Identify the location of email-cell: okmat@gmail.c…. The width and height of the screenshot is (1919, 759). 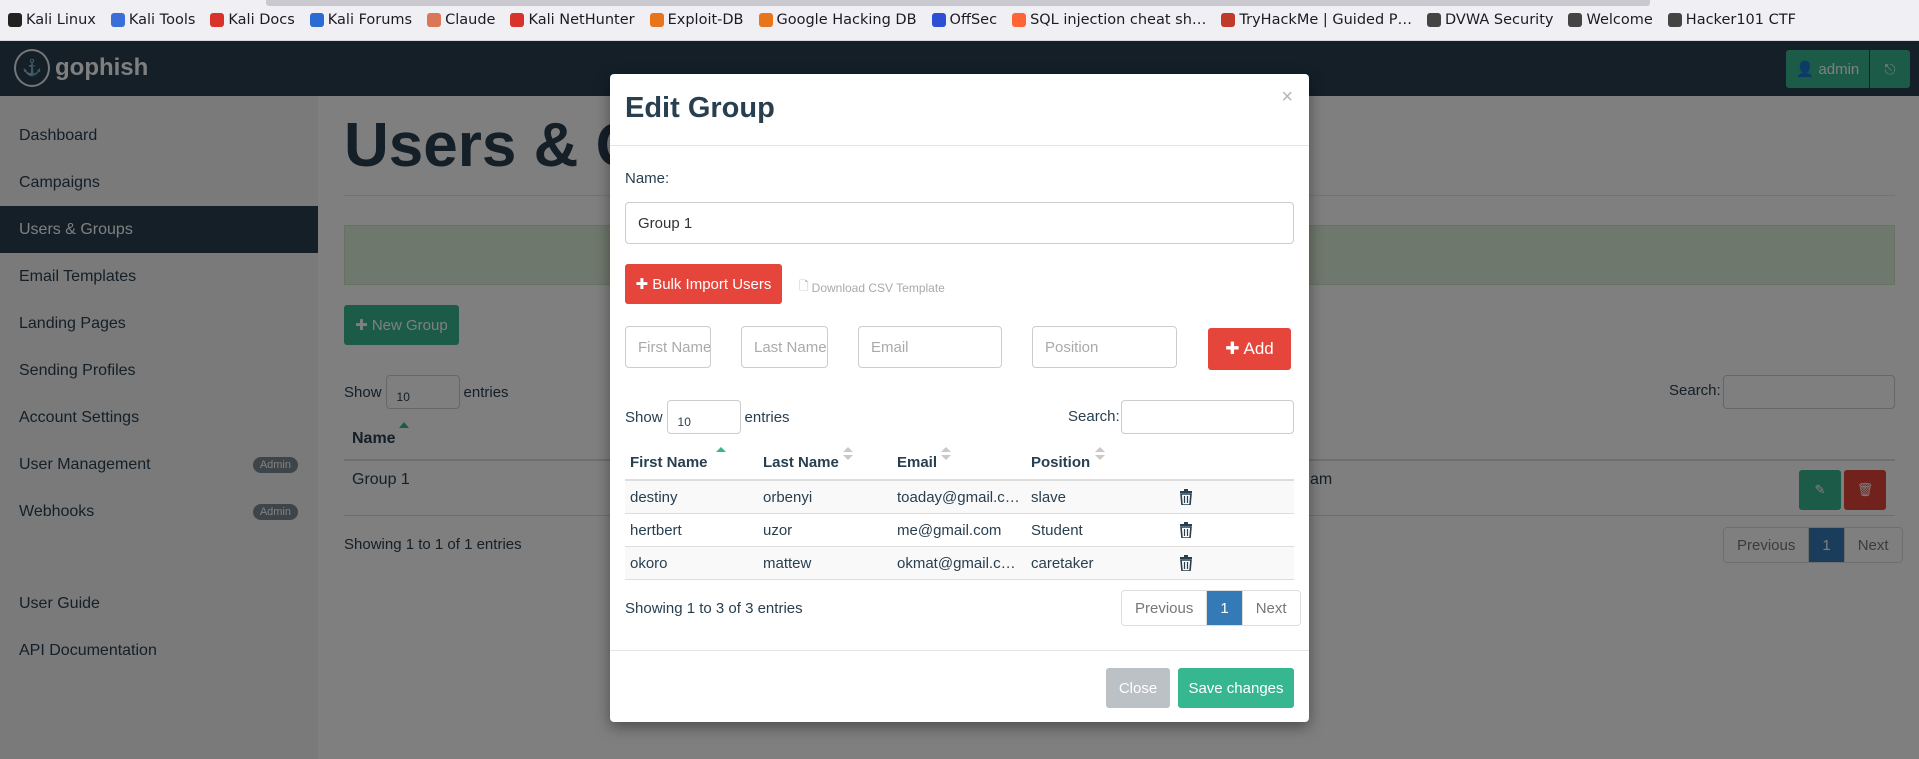
(956, 563).